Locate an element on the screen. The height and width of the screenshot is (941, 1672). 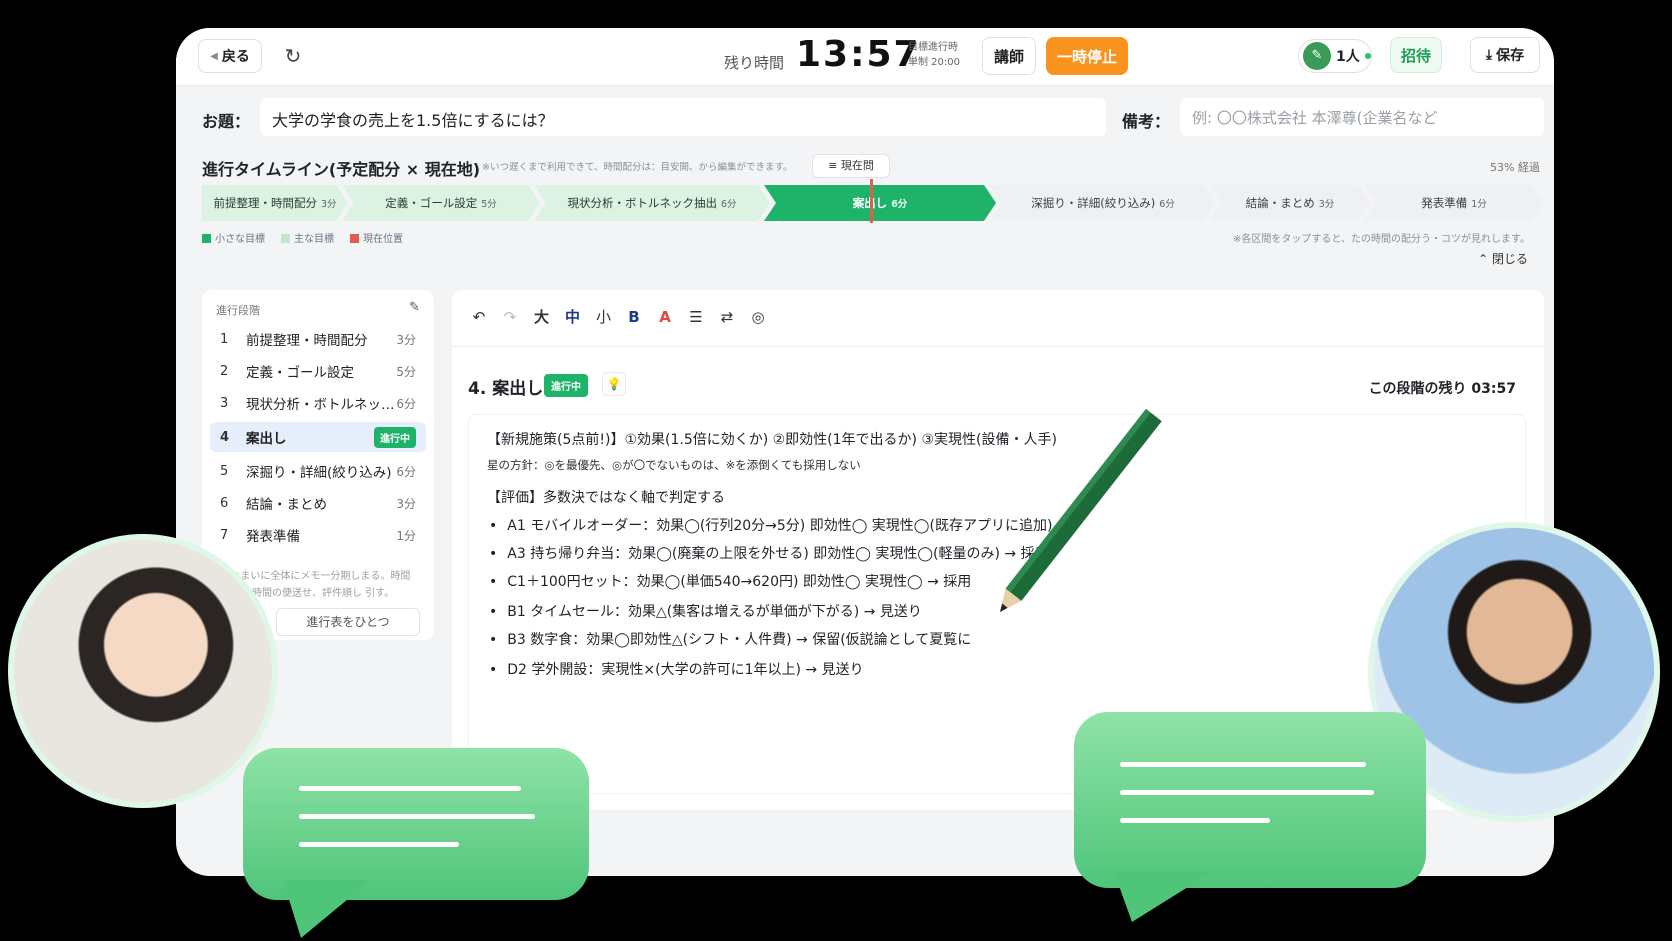
text-color-button: A is located at coordinates (665, 317).